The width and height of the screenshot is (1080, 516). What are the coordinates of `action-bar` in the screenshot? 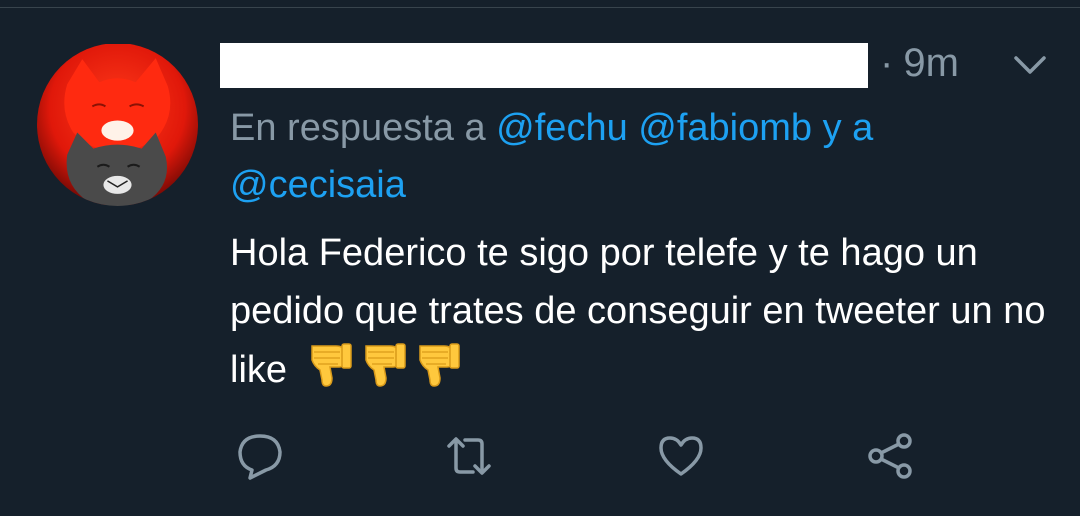 It's located at (540, 458).